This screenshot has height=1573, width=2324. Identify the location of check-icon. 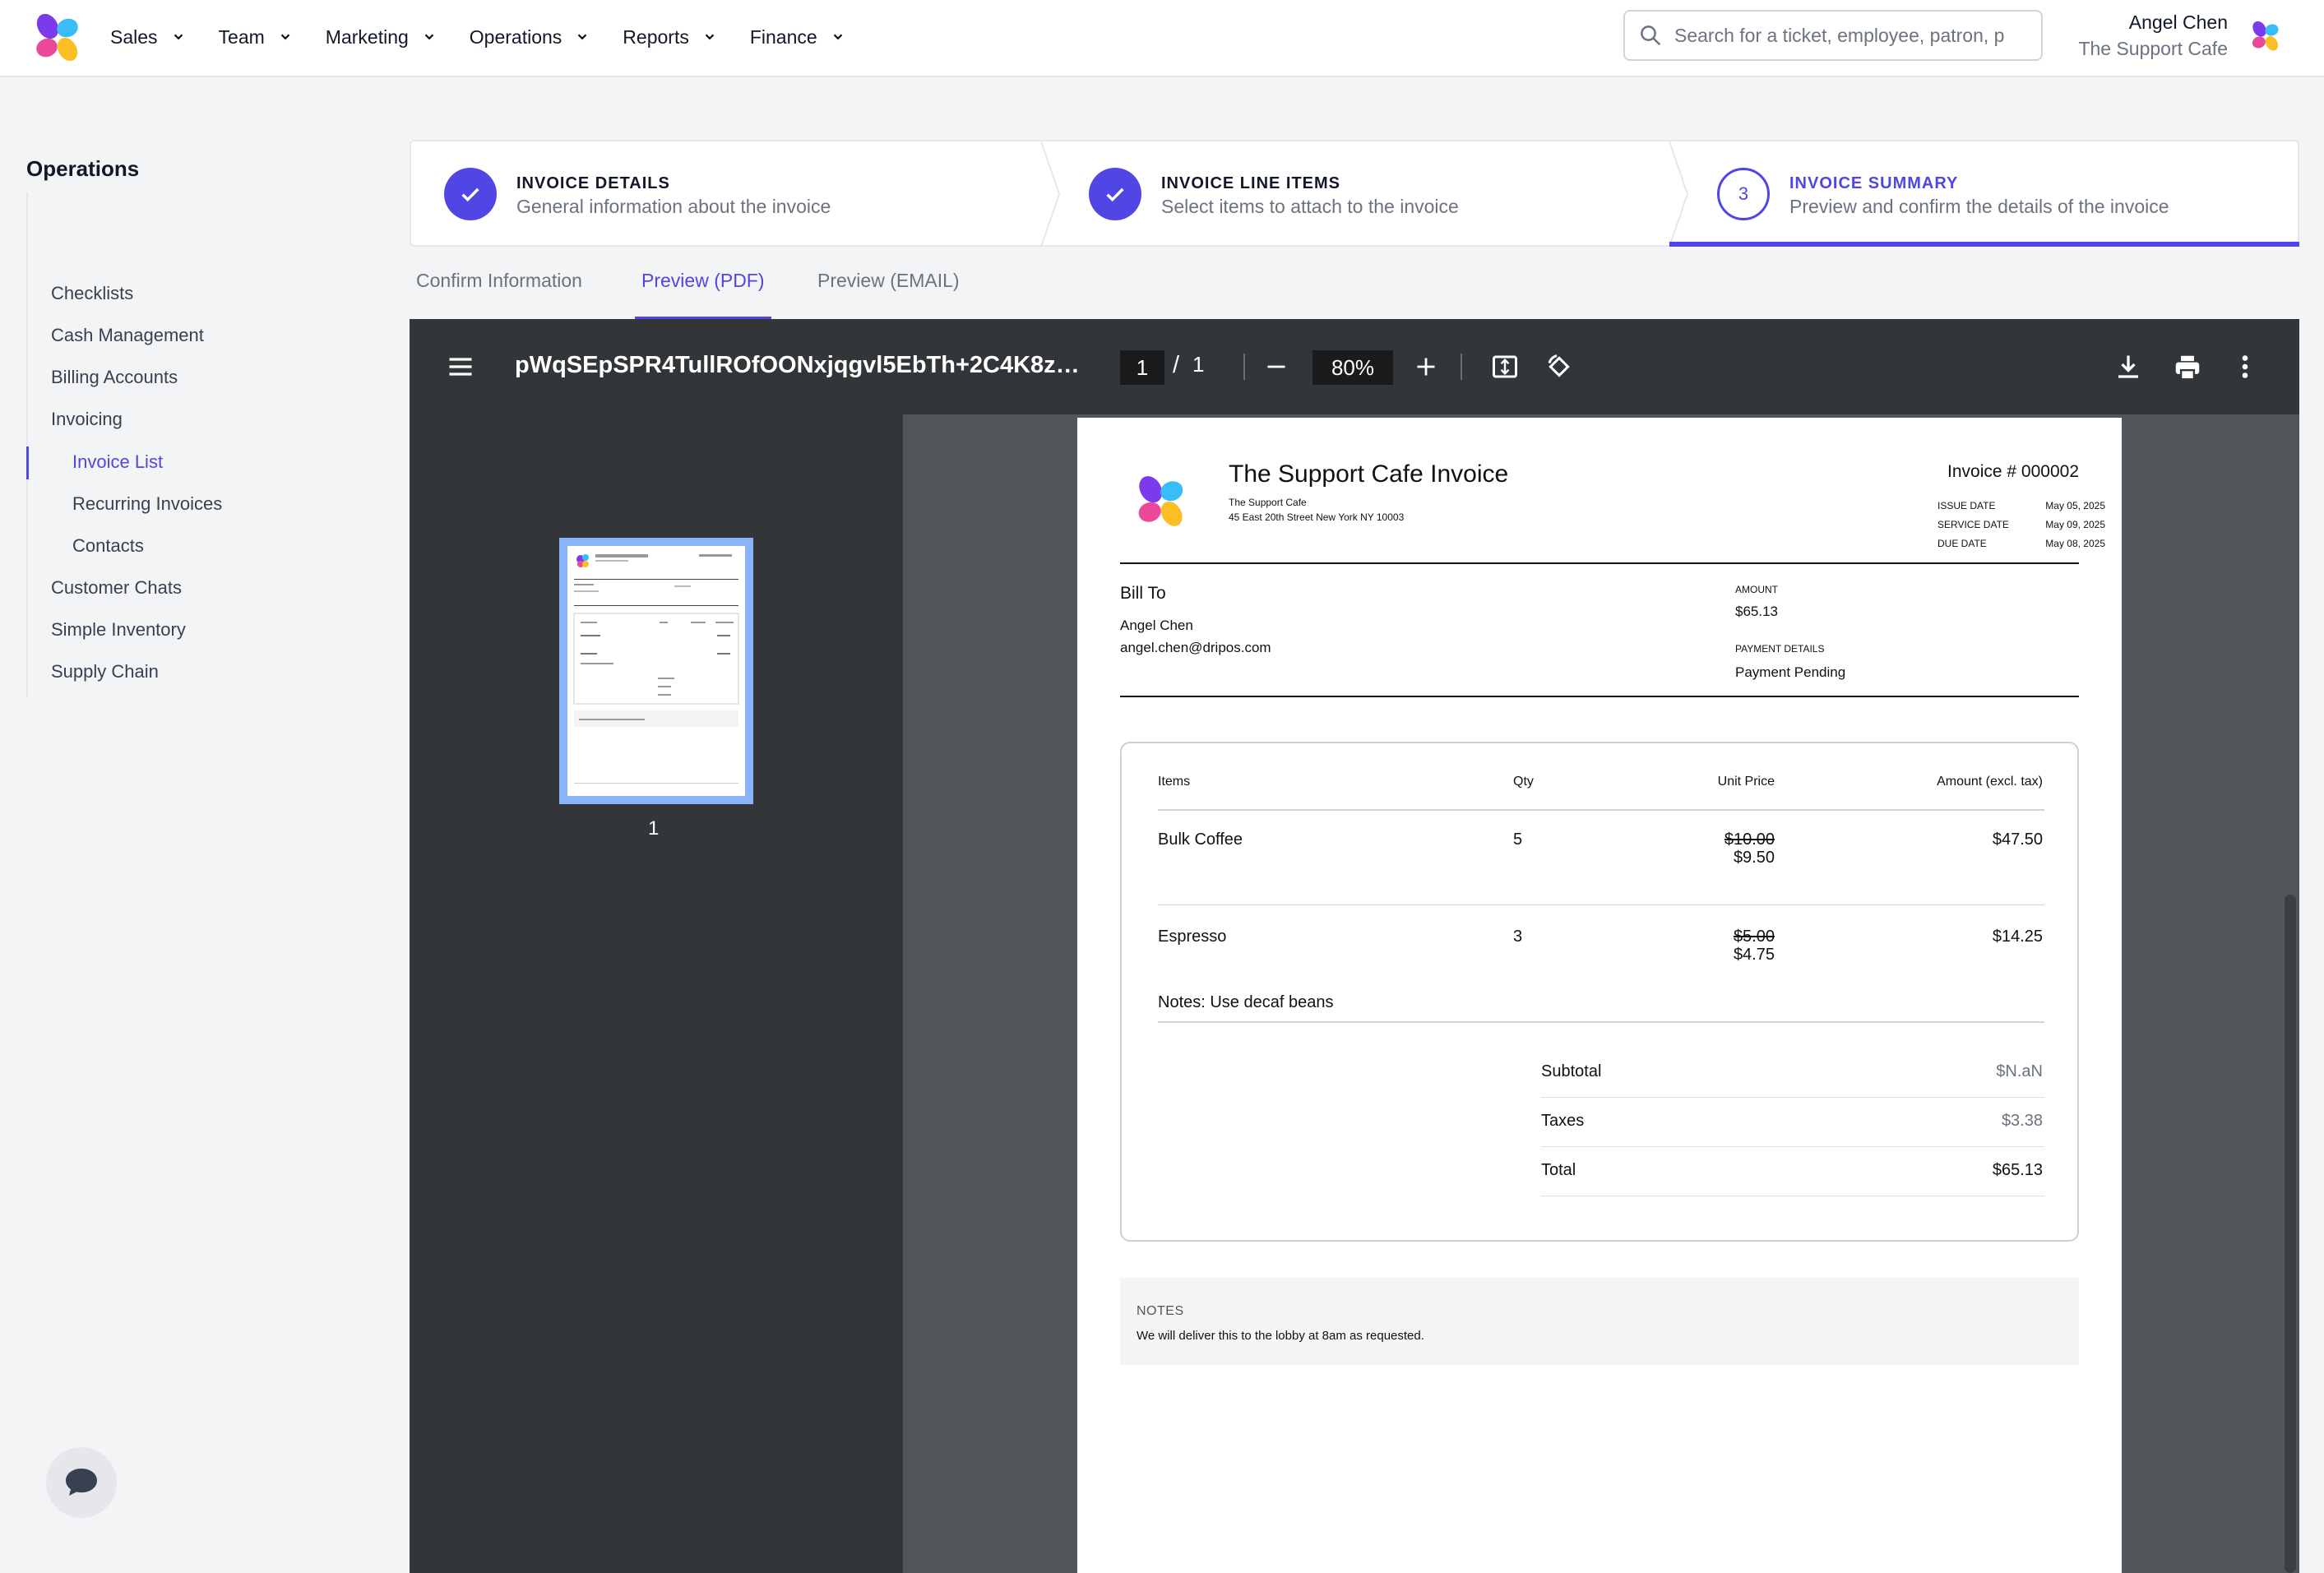
(470, 194).